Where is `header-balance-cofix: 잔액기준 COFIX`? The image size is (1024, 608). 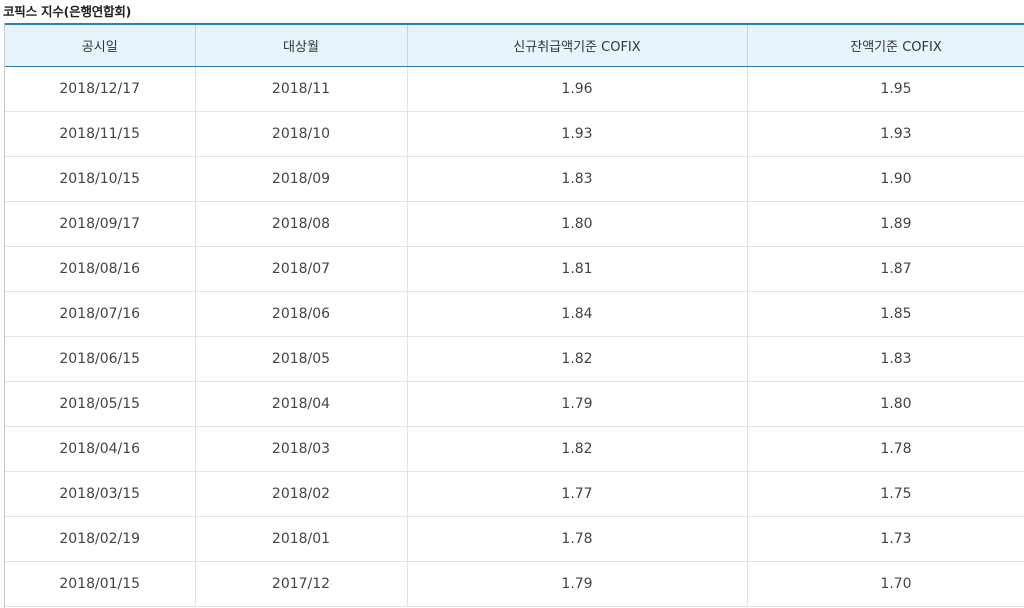
header-balance-cofix: 잔액기준 COFIX is located at coordinates (885, 45).